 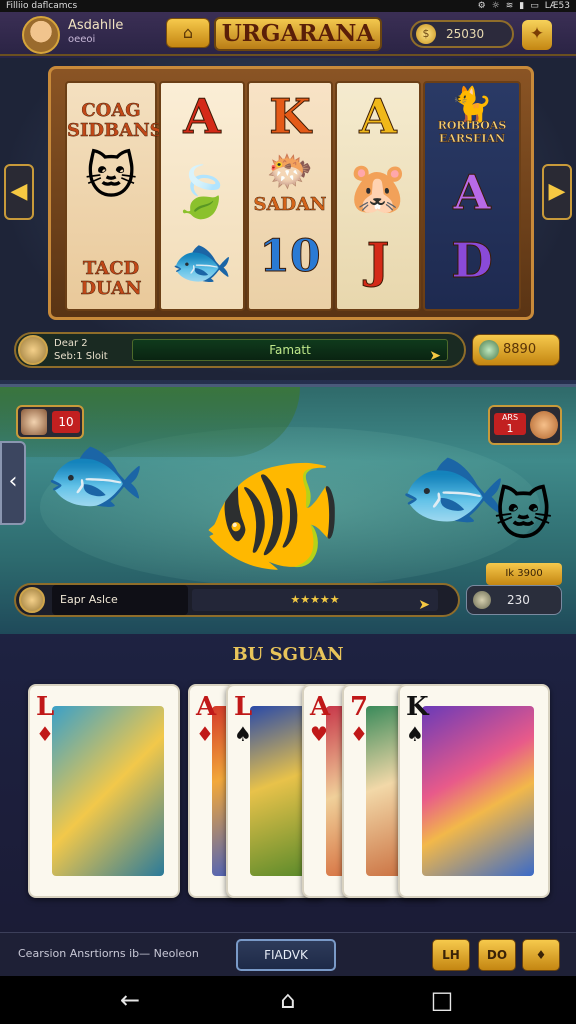 I want to click on reel-3: K 🐡 SADAN 10, so click(x=290, y=196).